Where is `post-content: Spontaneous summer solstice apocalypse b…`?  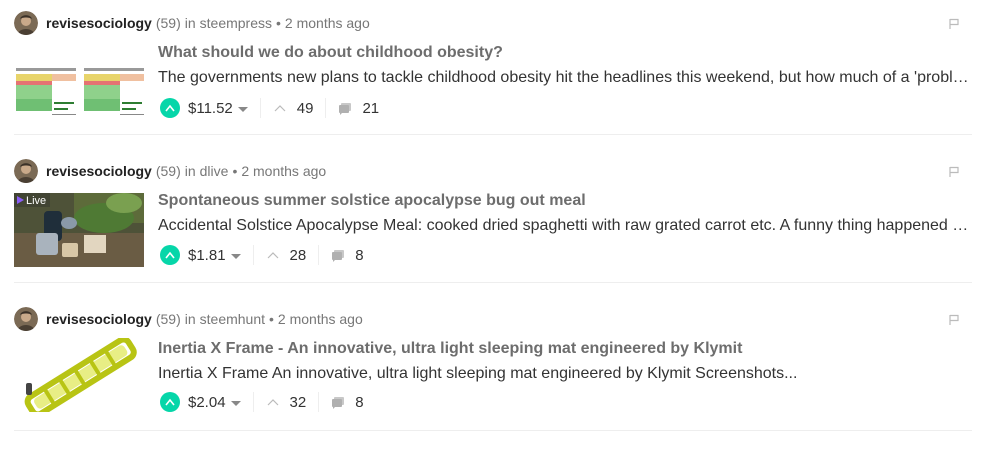 post-content: Spontaneous summer solstice apocalypse b… is located at coordinates (565, 213).